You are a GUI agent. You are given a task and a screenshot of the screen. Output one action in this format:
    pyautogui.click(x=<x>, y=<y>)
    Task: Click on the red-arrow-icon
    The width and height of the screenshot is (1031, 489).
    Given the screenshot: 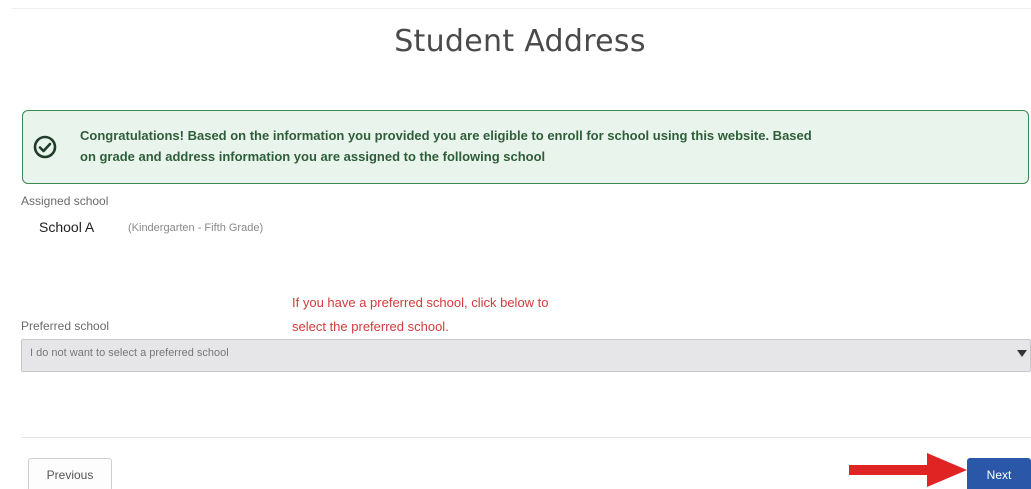 What is the action you would take?
    pyautogui.click(x=908, y=470)
    